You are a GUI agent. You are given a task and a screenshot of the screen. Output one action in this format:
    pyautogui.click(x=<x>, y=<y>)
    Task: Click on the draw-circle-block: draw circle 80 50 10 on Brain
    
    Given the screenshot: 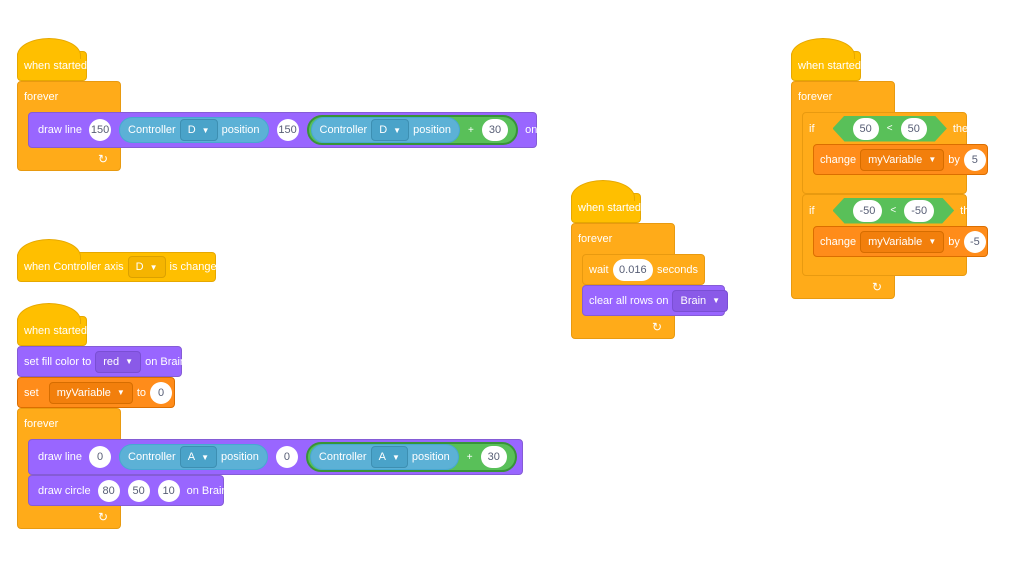 What is the action you would take?
    pyautogui.click(x=128, y=490)
    